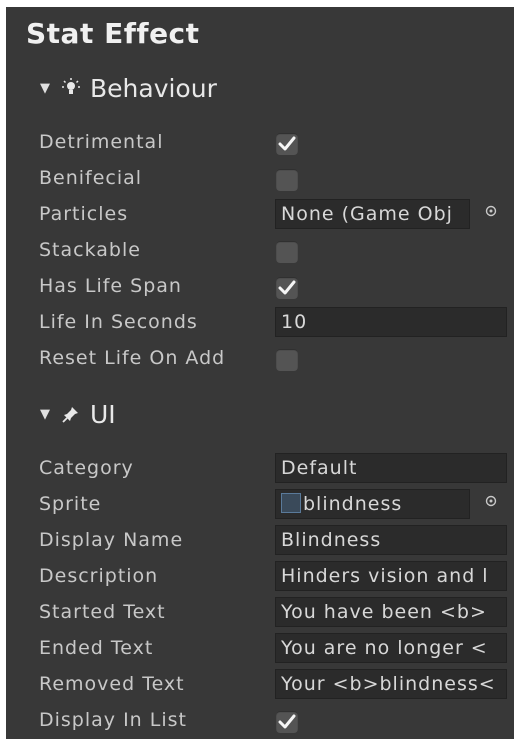  What do you see at coordinates (287, 180) in the screenshot?
I see `benifecial-checkbox` at bounding box center [287, 180].